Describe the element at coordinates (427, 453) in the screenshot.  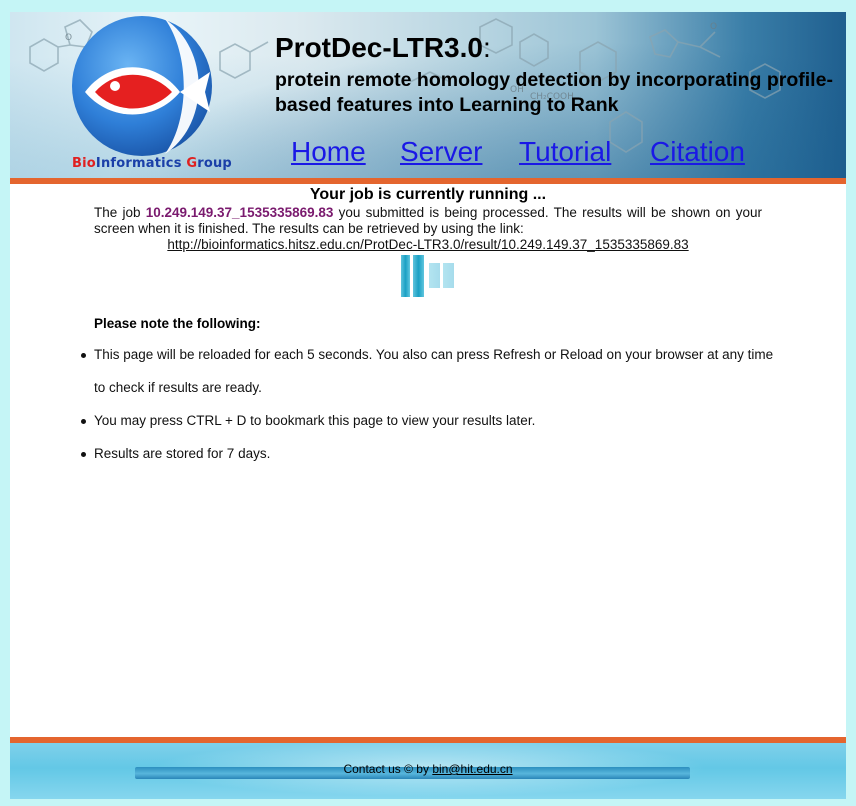
I see `list-item: Results are stored for 7 days.` at that location.